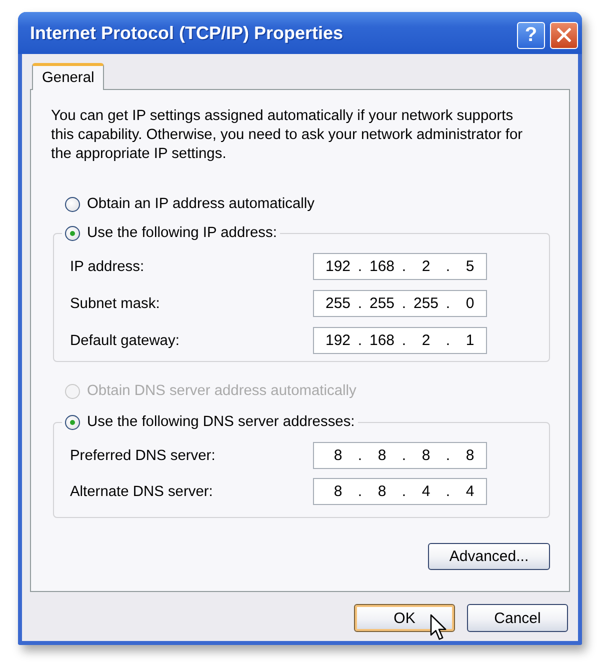  I want to click on cancel-button: Cancel, so click(517, 618).